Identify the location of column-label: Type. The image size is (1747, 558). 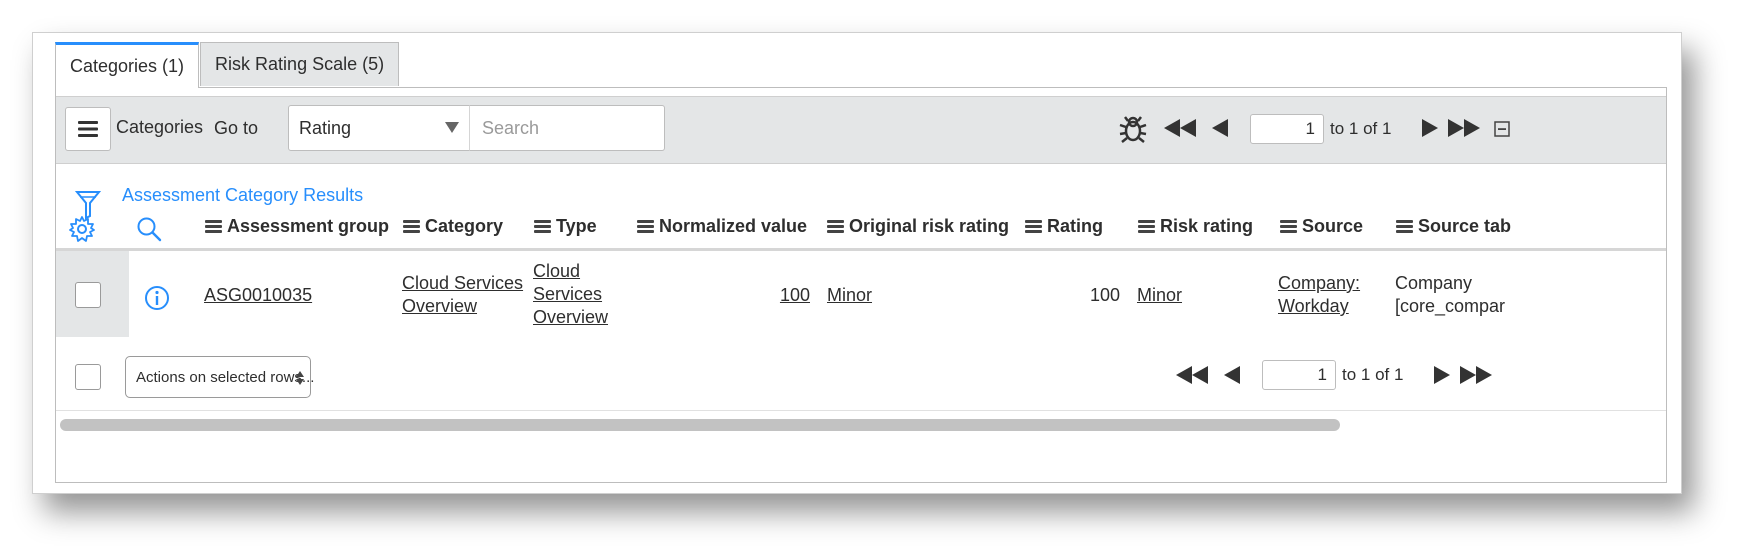
(576, 226).